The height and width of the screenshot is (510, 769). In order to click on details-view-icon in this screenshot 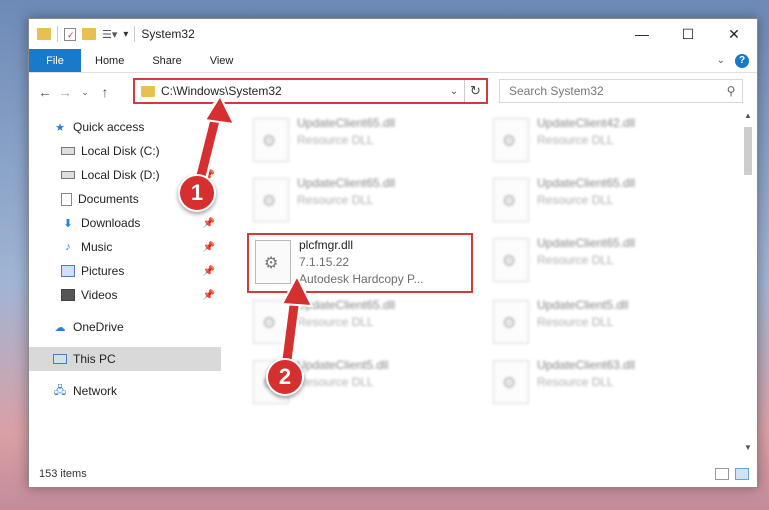, I will do `click(722, 474)`.